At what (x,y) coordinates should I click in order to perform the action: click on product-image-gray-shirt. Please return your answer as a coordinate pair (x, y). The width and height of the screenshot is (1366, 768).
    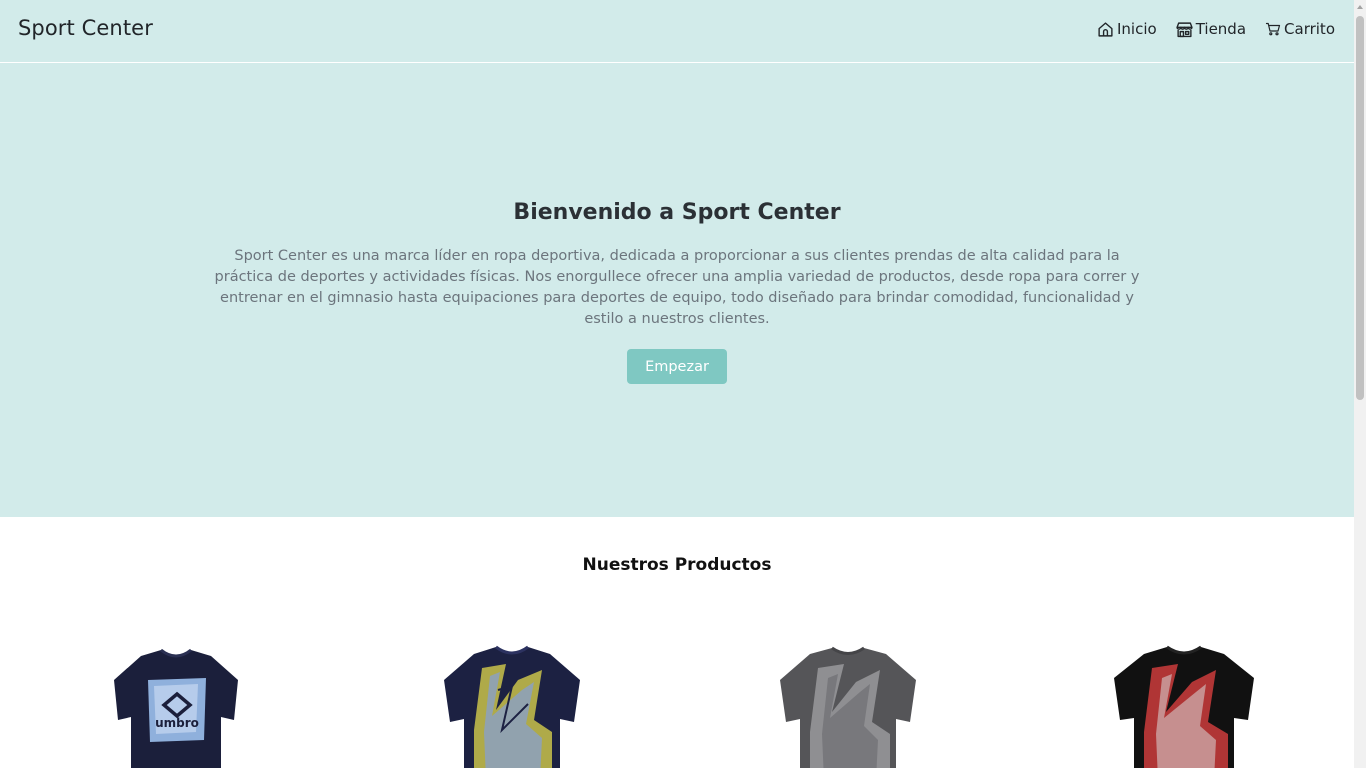
    Looking at the image, I should click on (848, 707).